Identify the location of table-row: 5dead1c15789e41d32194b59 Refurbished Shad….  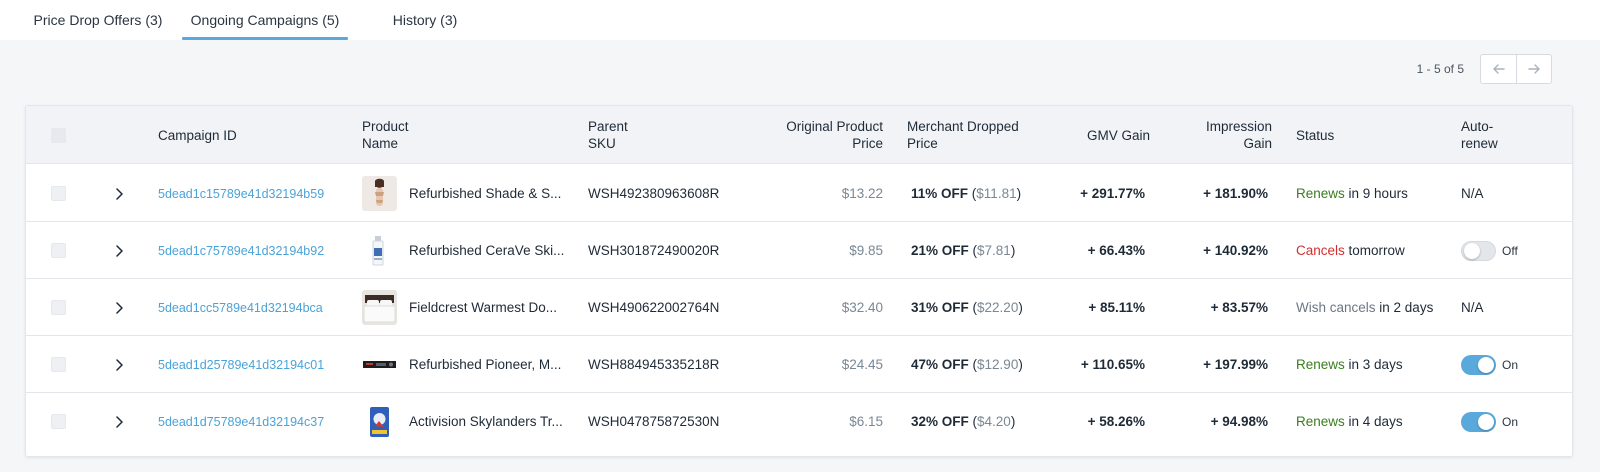
(799, 193).